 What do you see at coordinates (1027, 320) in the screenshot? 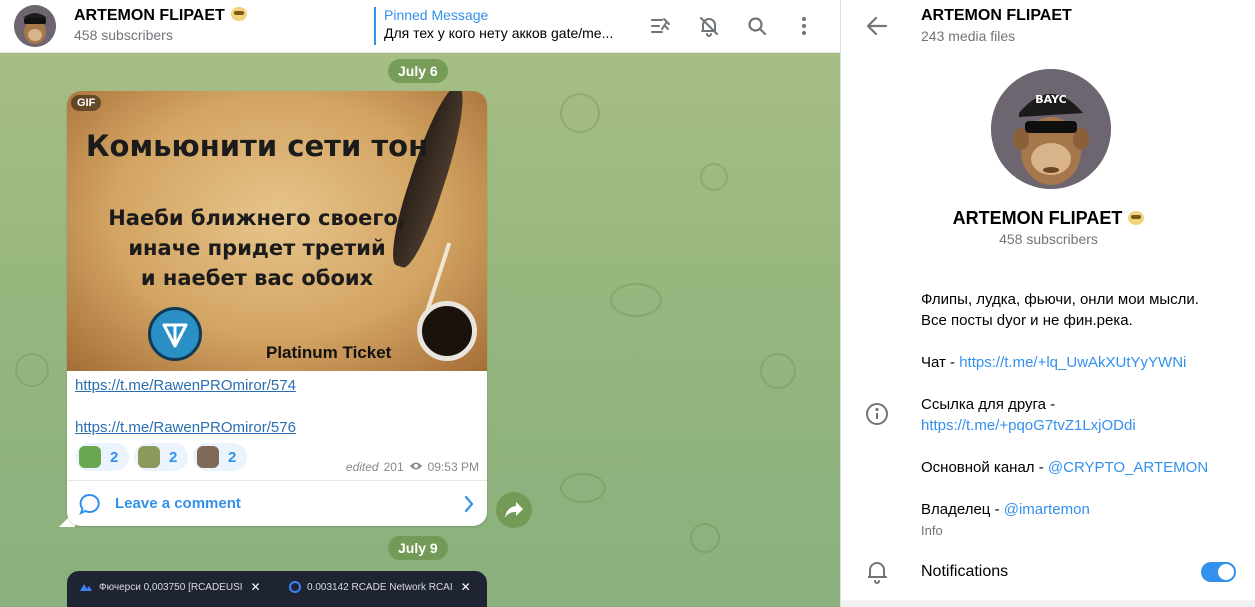
I see `description-line: Все посты dyor и не фин.река.` at bounding box center [1027, 320].